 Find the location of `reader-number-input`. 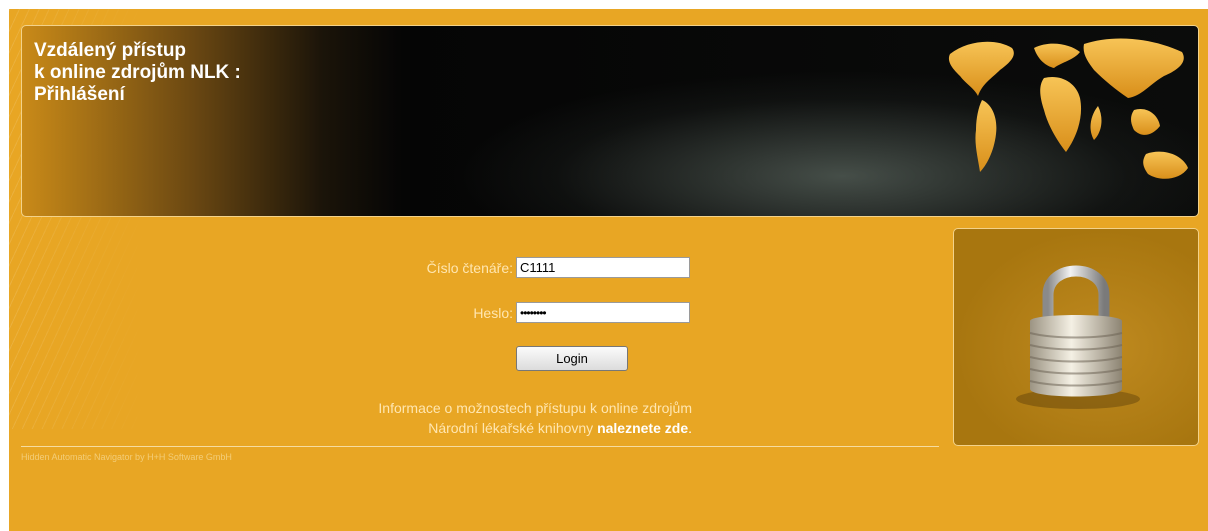

reader-number-input is located at coordinates (603, 267).